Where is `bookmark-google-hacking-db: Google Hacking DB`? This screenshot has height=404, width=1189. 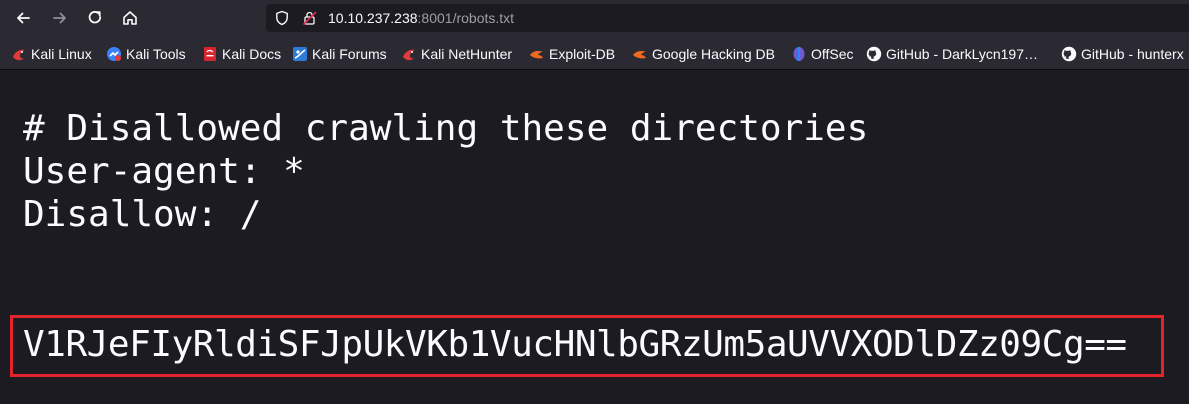 bookmark-google-hacking-db: Google Hacking DB is located at coordinates (703, 54).